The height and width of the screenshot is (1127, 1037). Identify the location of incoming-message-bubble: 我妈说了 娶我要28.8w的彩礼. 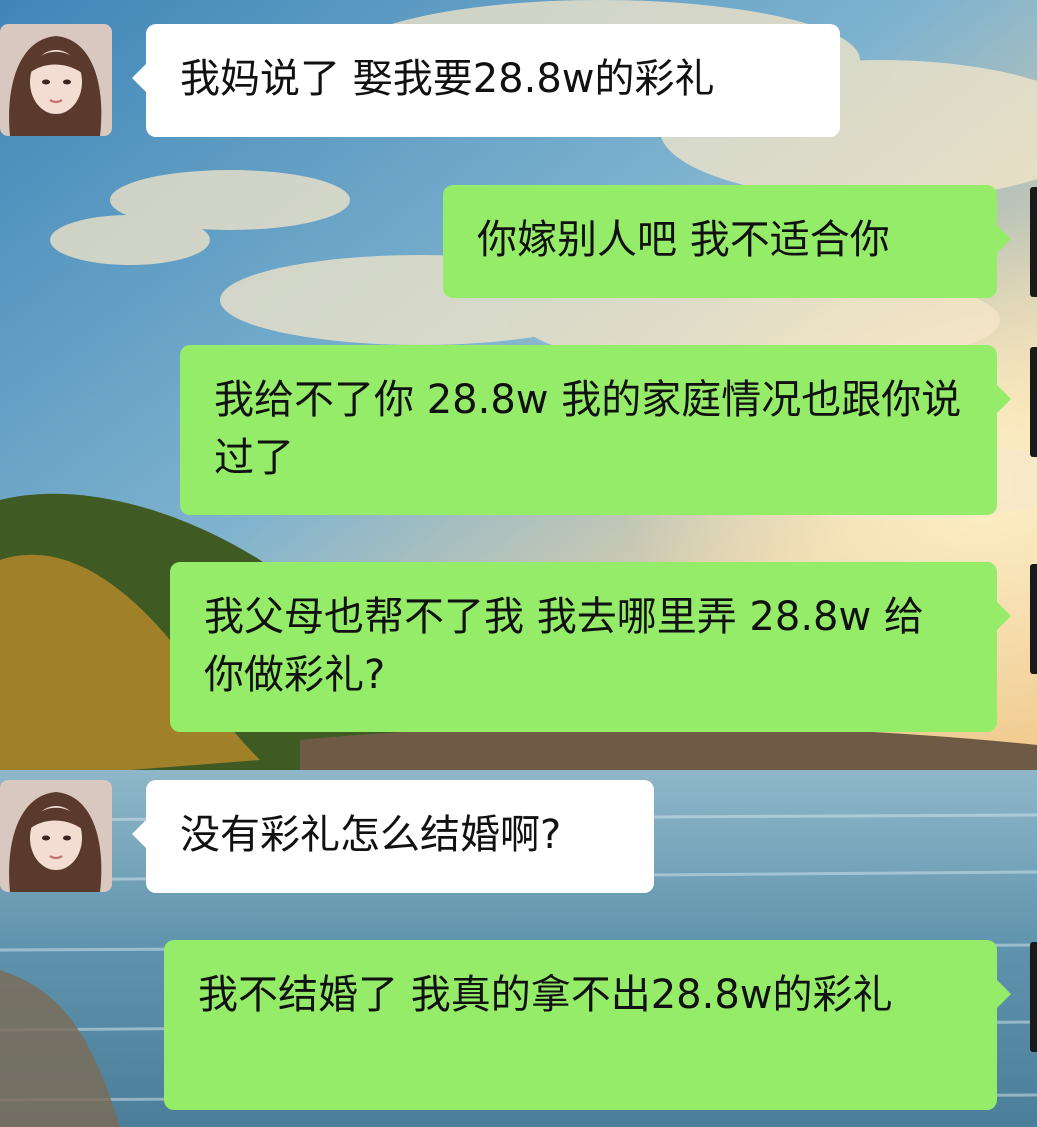
(486, 80).